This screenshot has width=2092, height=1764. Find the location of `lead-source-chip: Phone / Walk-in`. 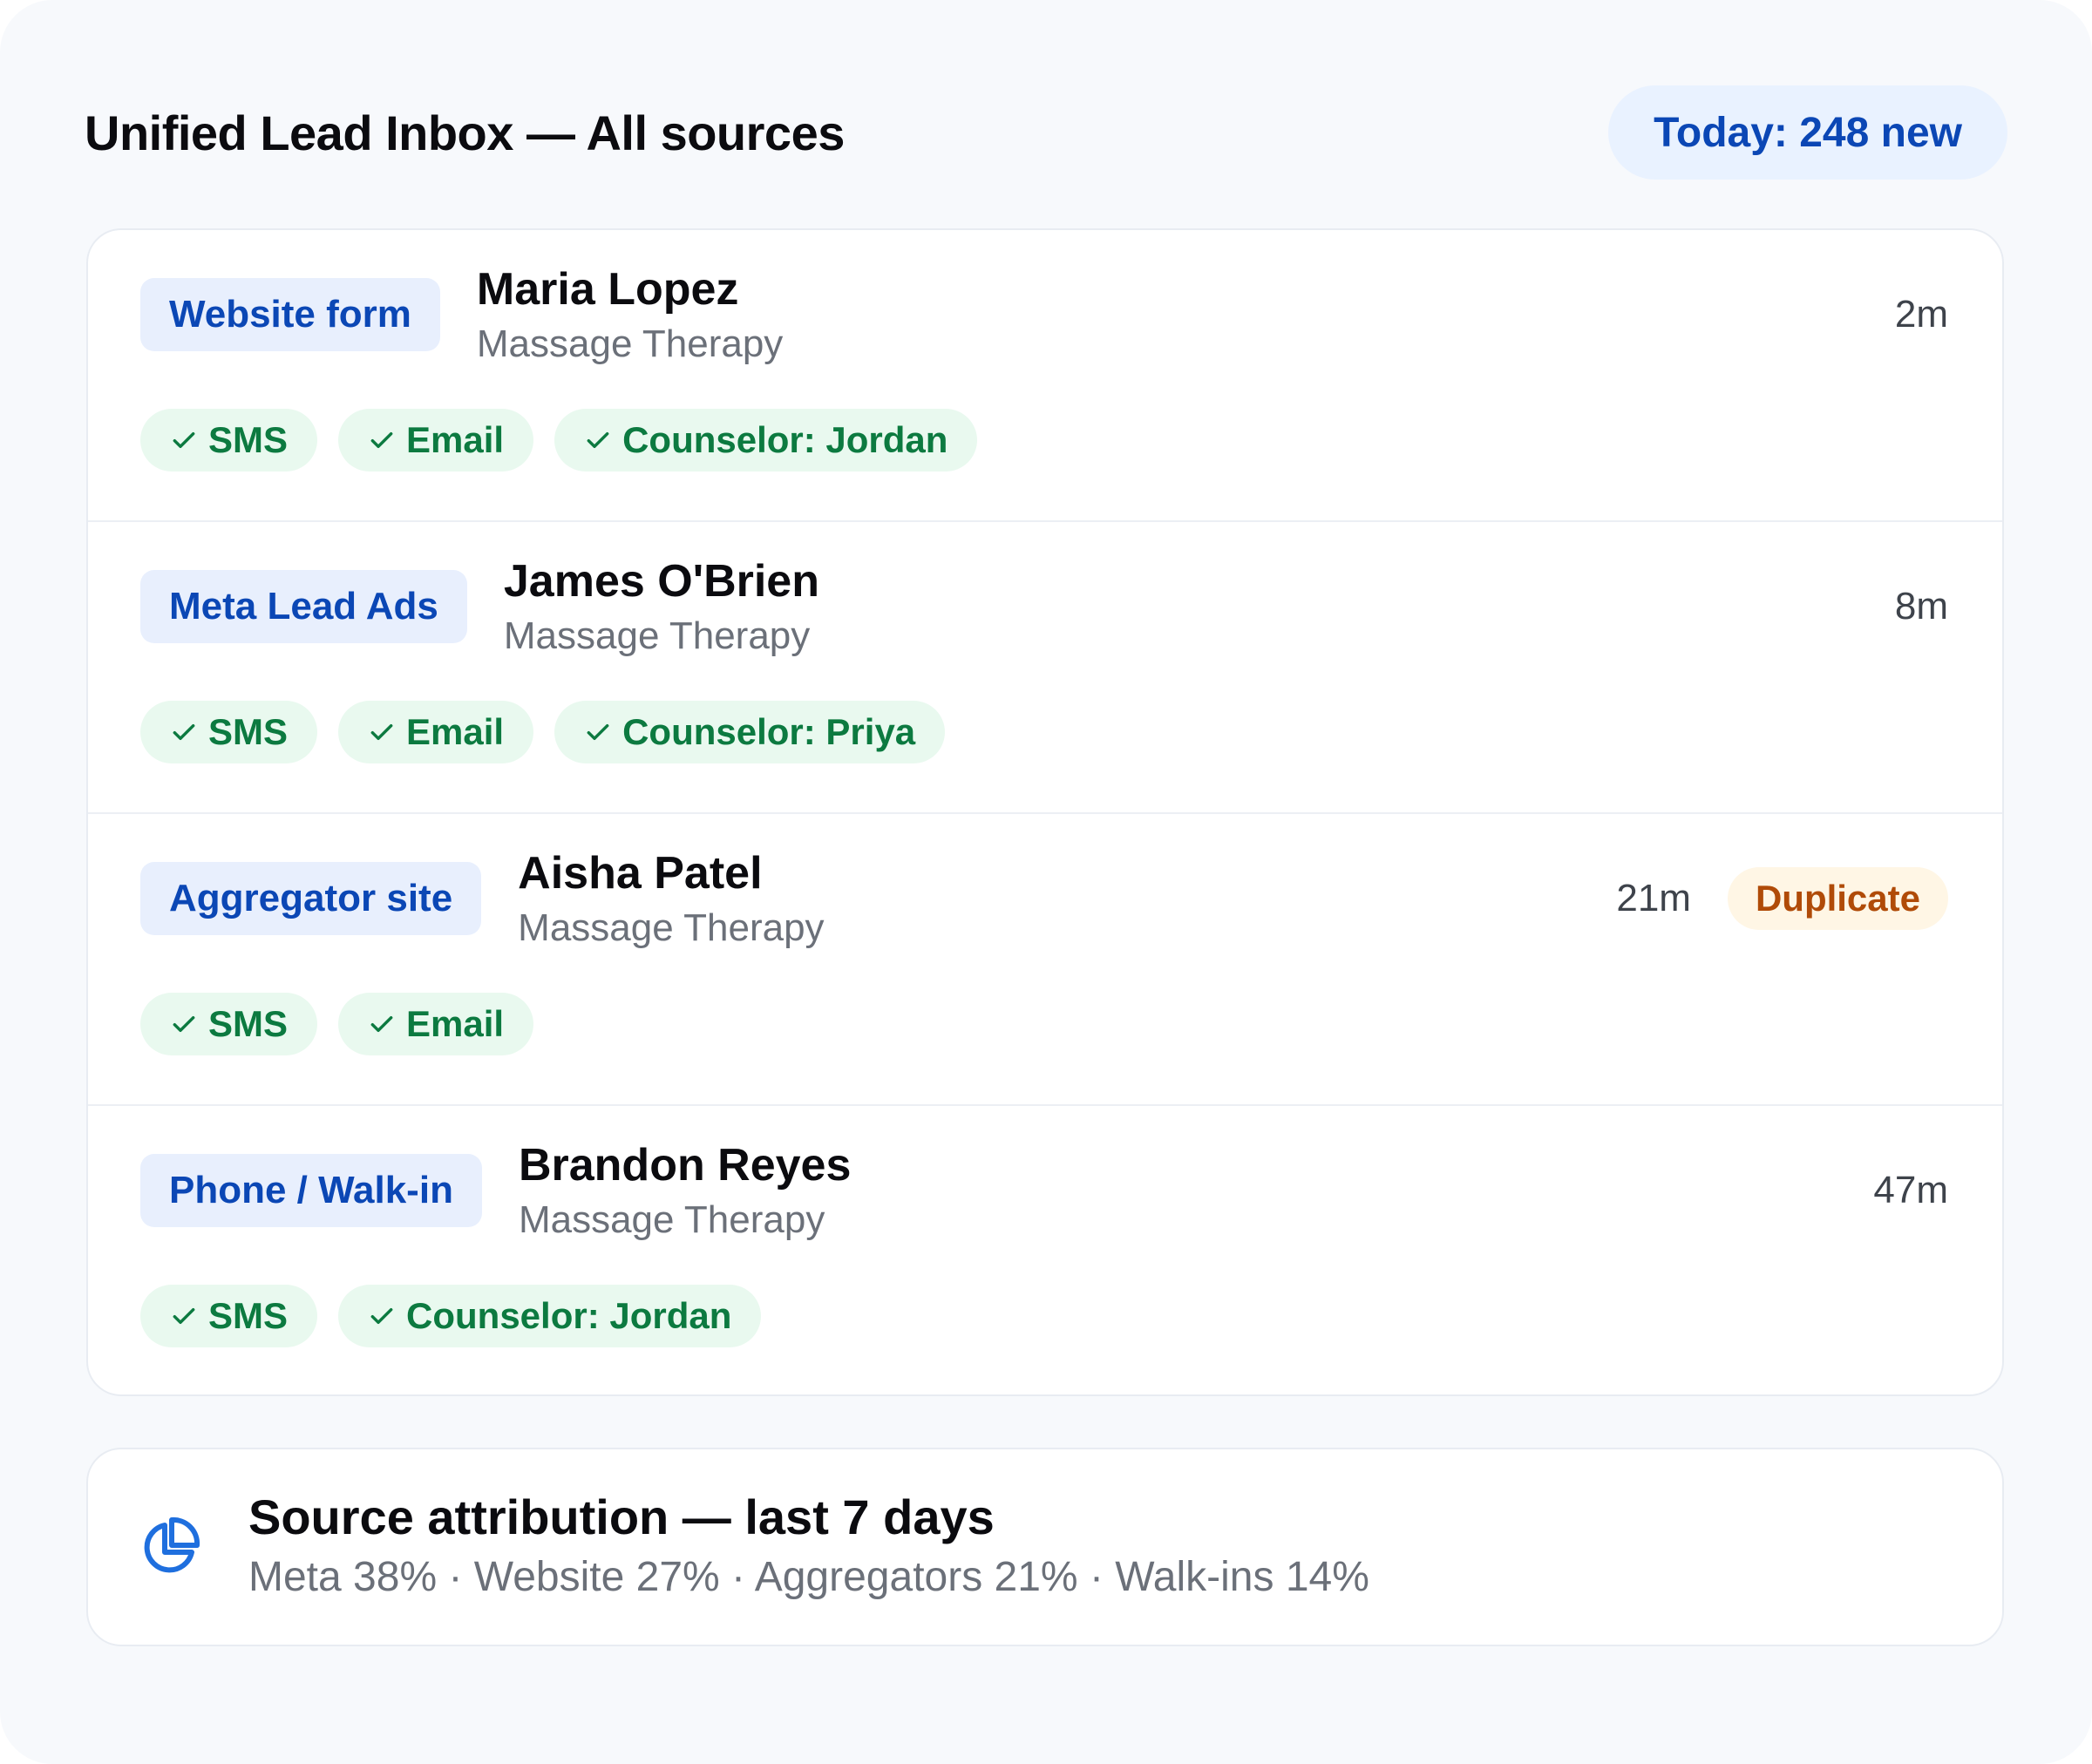

lead-source-chip: Phone / Walk-in is located at coordinates (311, 1190).